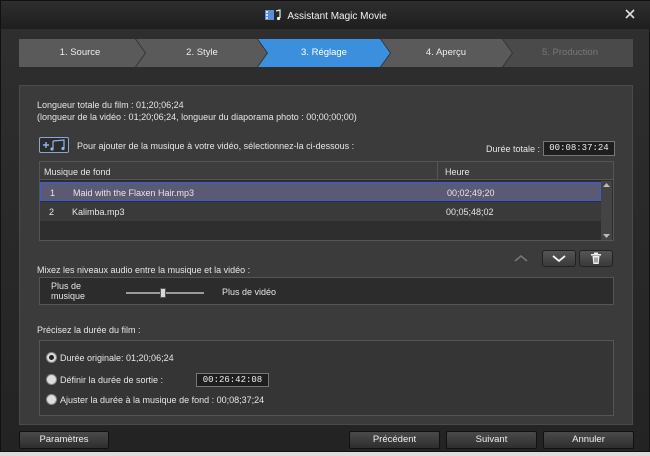 Image resolution: width=650 pixels, height=456 pixels. What do you see at coordinates (320, 211) in the screenshot?
I see `table-row: 2 Kalimba.mp3 00;05;48;02` at bounding box center [320, 211].